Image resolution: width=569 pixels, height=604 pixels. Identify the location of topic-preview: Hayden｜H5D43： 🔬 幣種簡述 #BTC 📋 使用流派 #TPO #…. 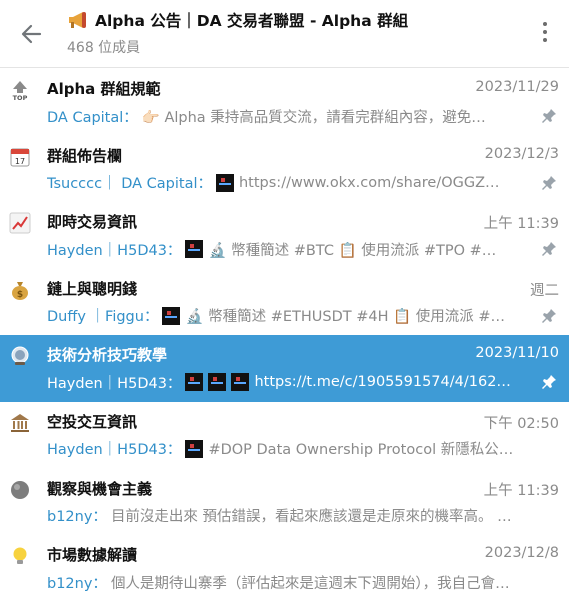
(291, 249).